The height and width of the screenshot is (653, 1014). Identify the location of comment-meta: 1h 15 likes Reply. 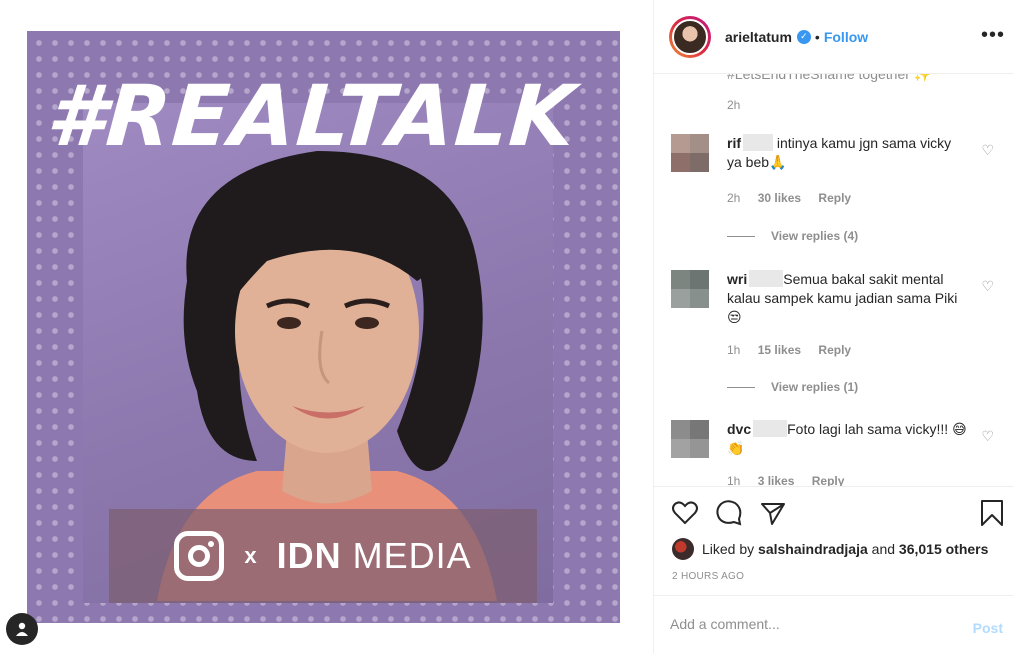
(789, 350).